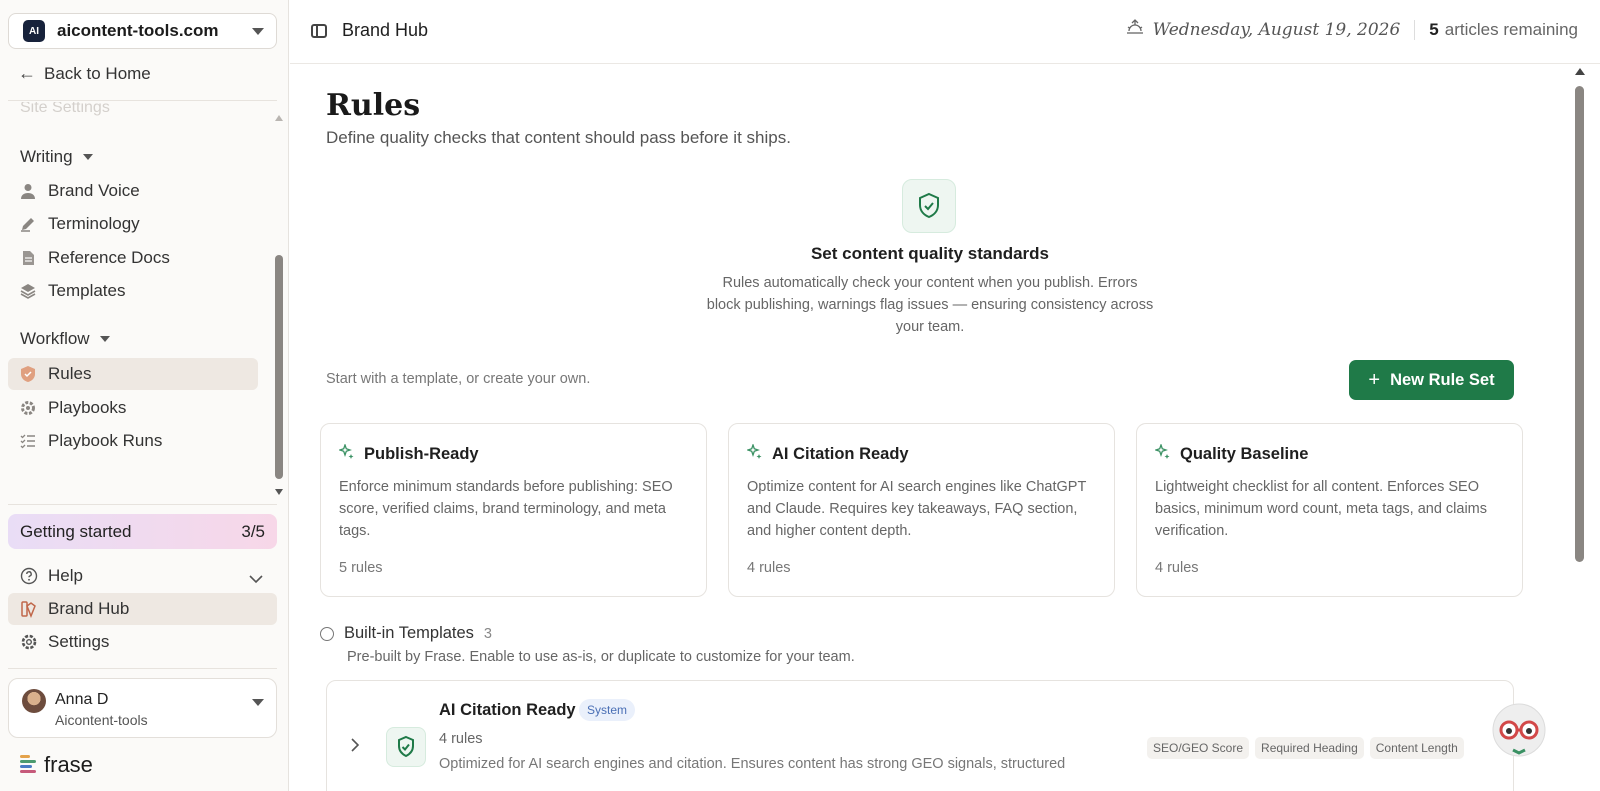 The image size is (1600, 791). I want to click on plus-icon: +, so click(1374, 379).